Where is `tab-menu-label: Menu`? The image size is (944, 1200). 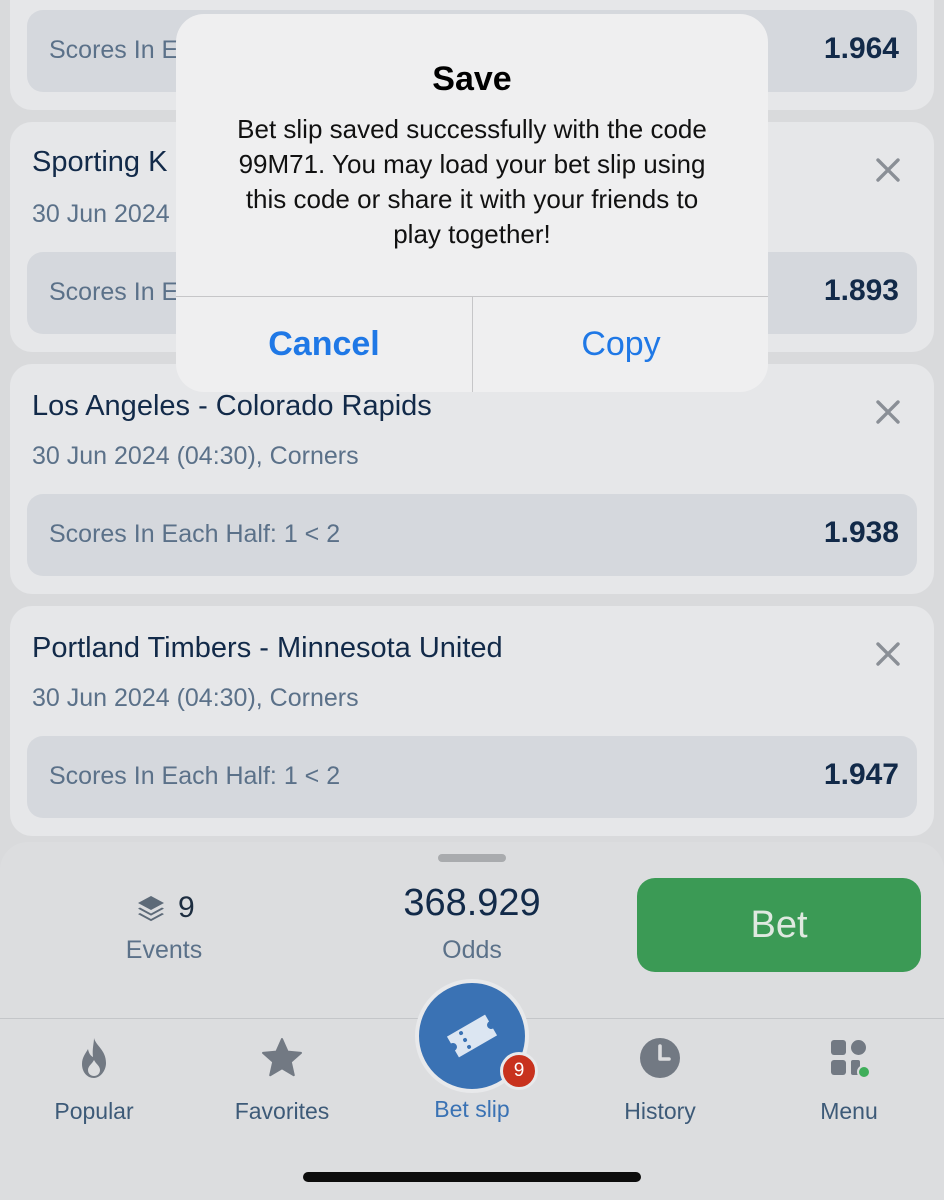 tab-menu-label: Menu is located at coordinates (849, 1111).